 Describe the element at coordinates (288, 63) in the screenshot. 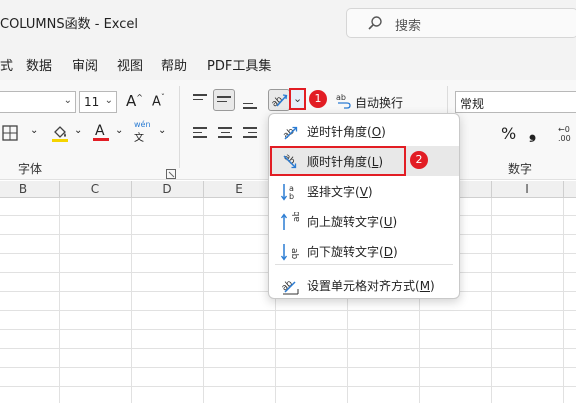

I see `menu-bar: 式 数据 审阅 视图 帮助 PDF工具集` at that location.